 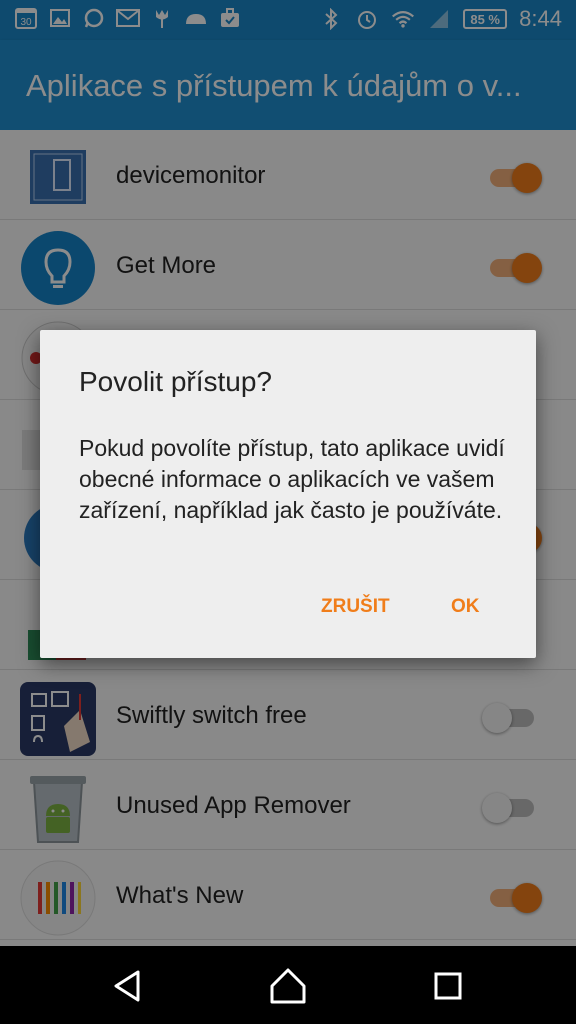 I want to click on recents-icon, so click(x=448, y=986).